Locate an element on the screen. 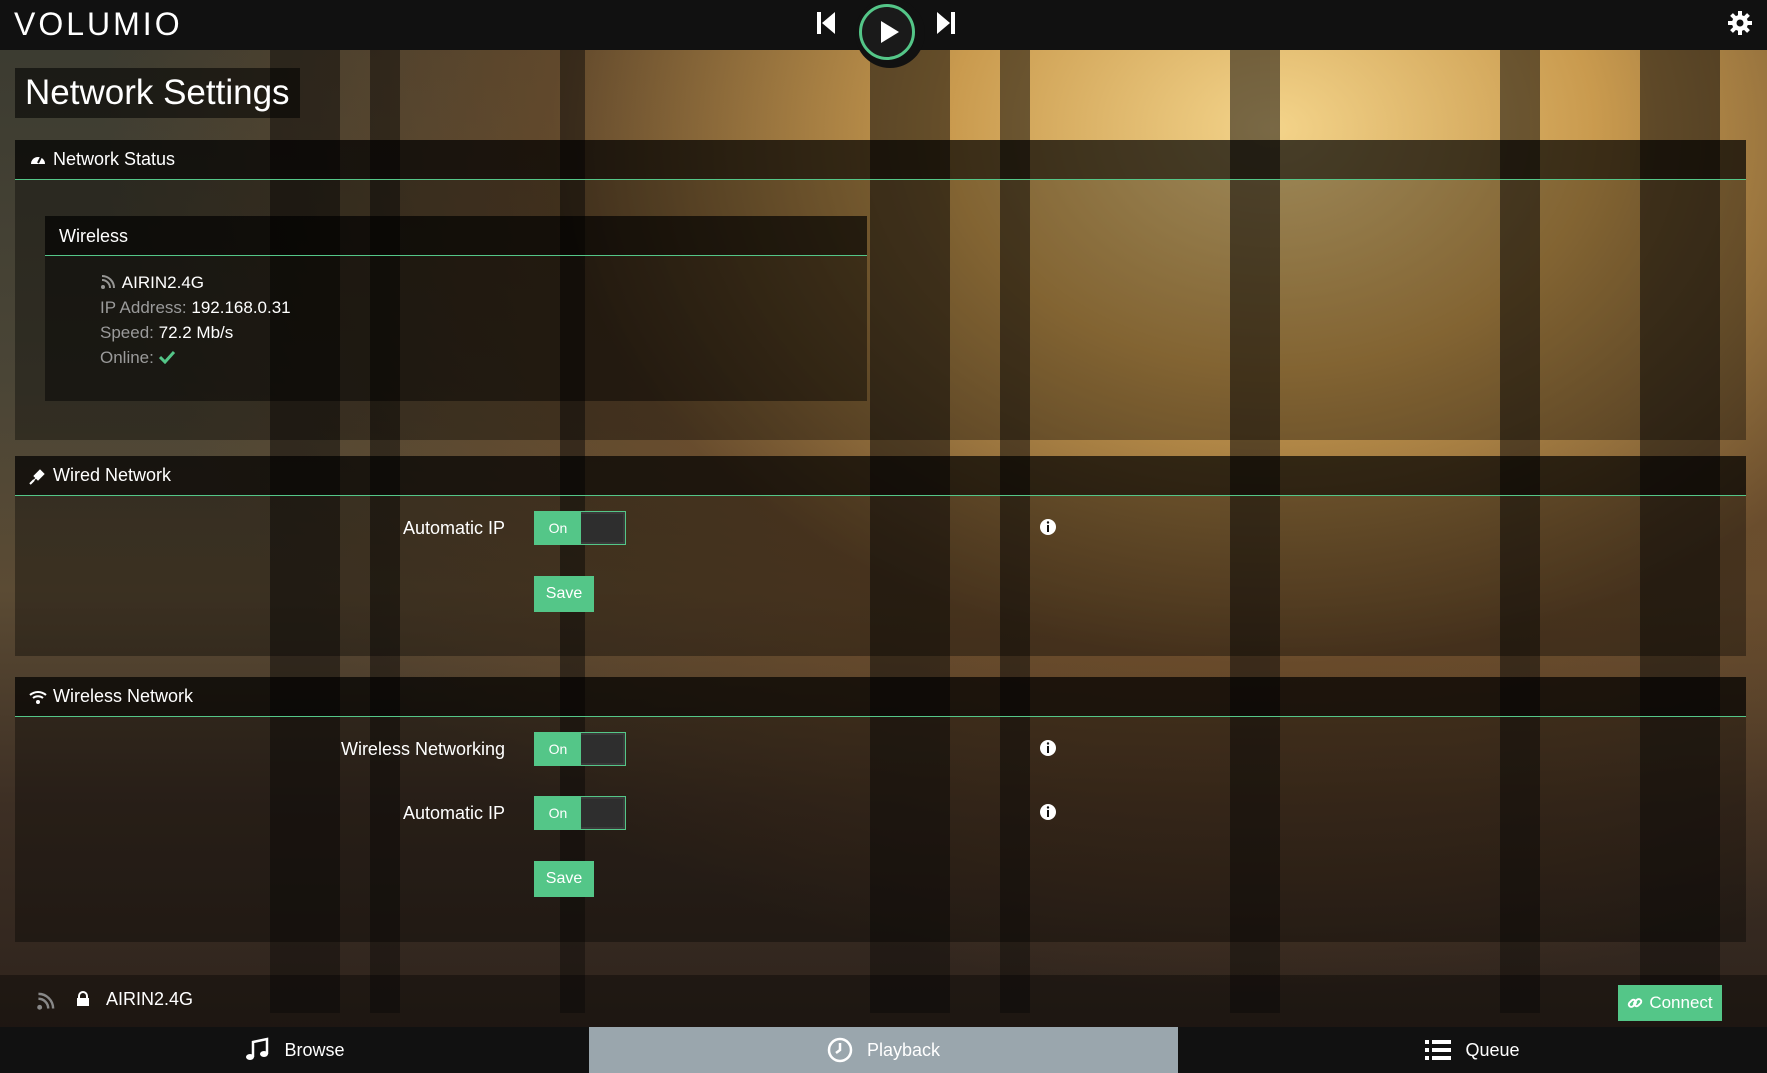 Image resolution: width=1767 pixels, height=1073 pixels. gear-icon is located at coordinates (1740, 23).